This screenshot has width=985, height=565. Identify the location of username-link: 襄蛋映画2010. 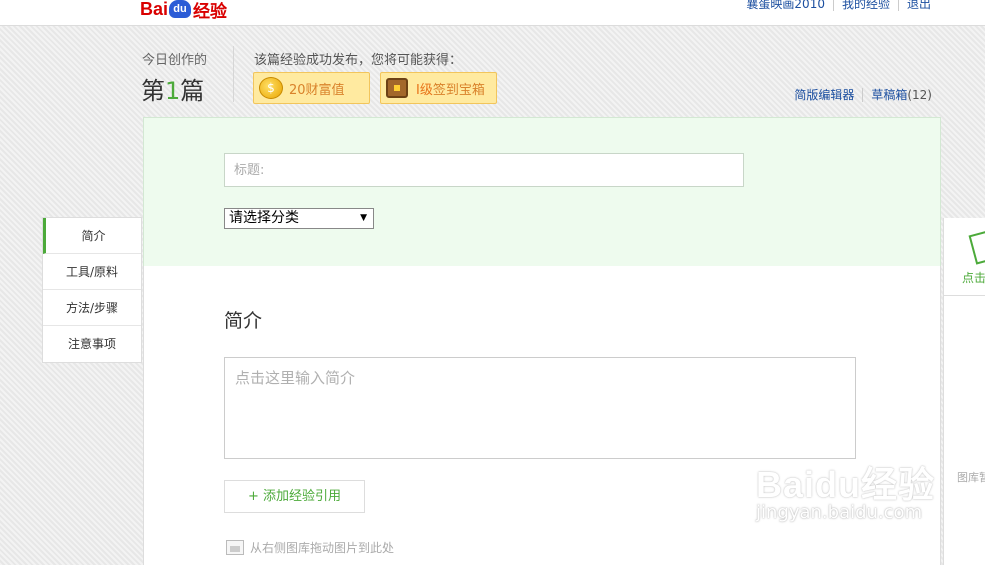
(785, 5).